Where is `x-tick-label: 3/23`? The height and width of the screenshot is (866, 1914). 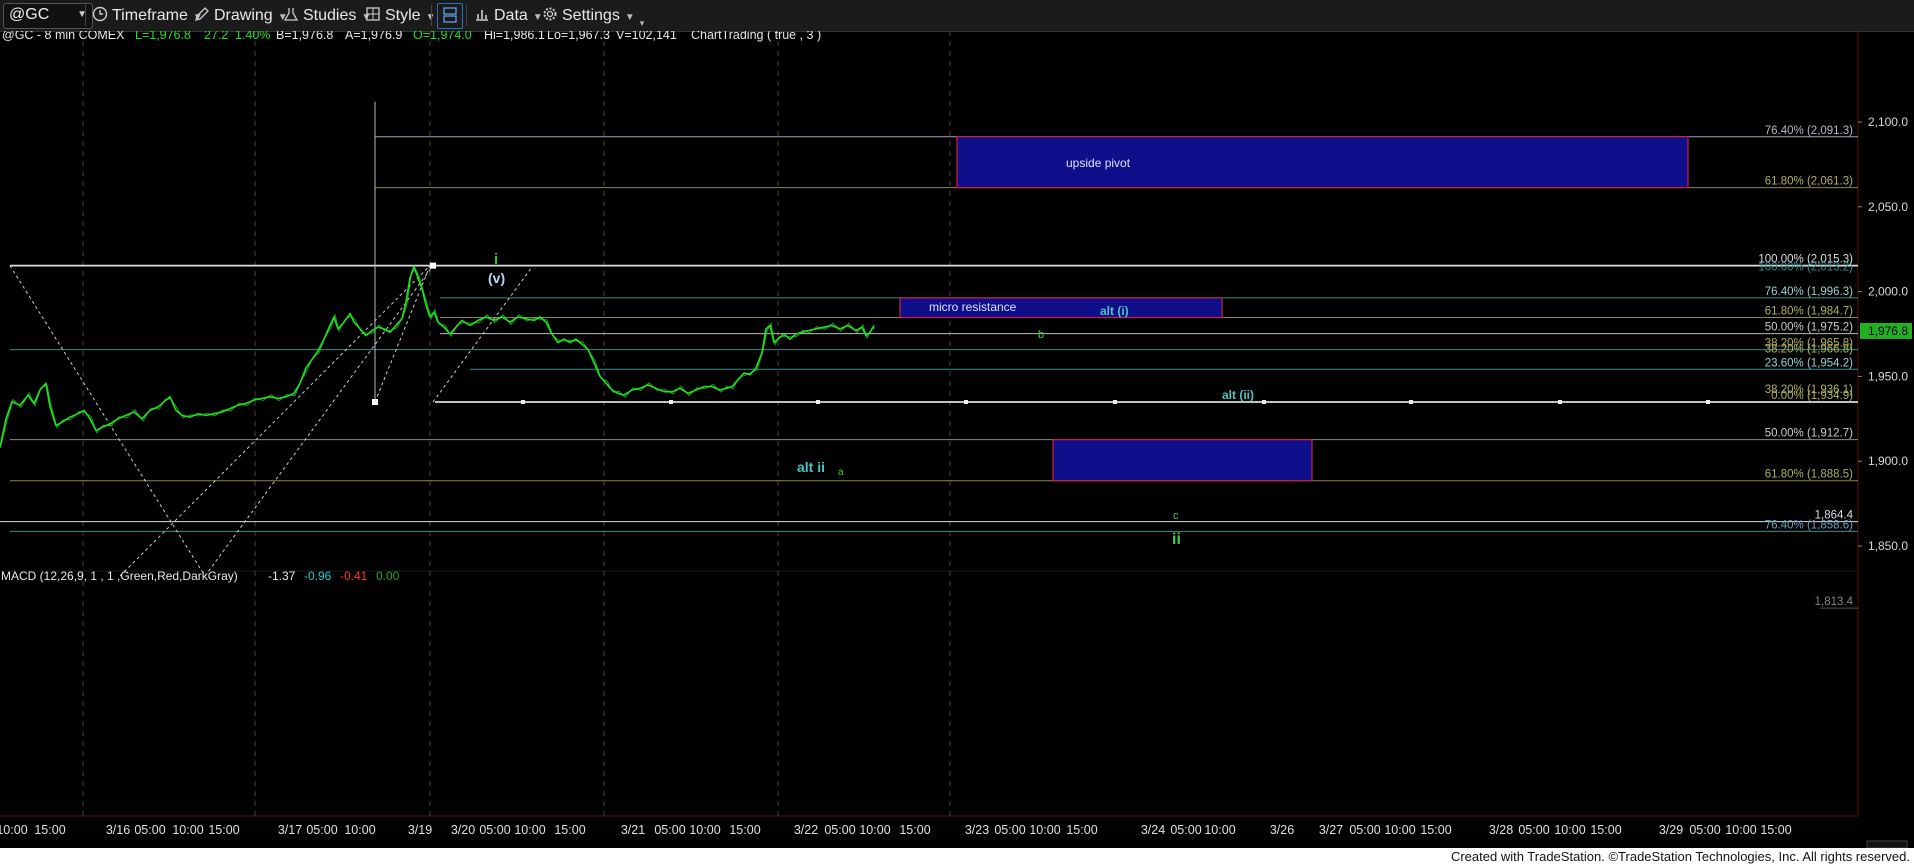
x-tick-label: 3/23 is located at coordinates (977, 830).